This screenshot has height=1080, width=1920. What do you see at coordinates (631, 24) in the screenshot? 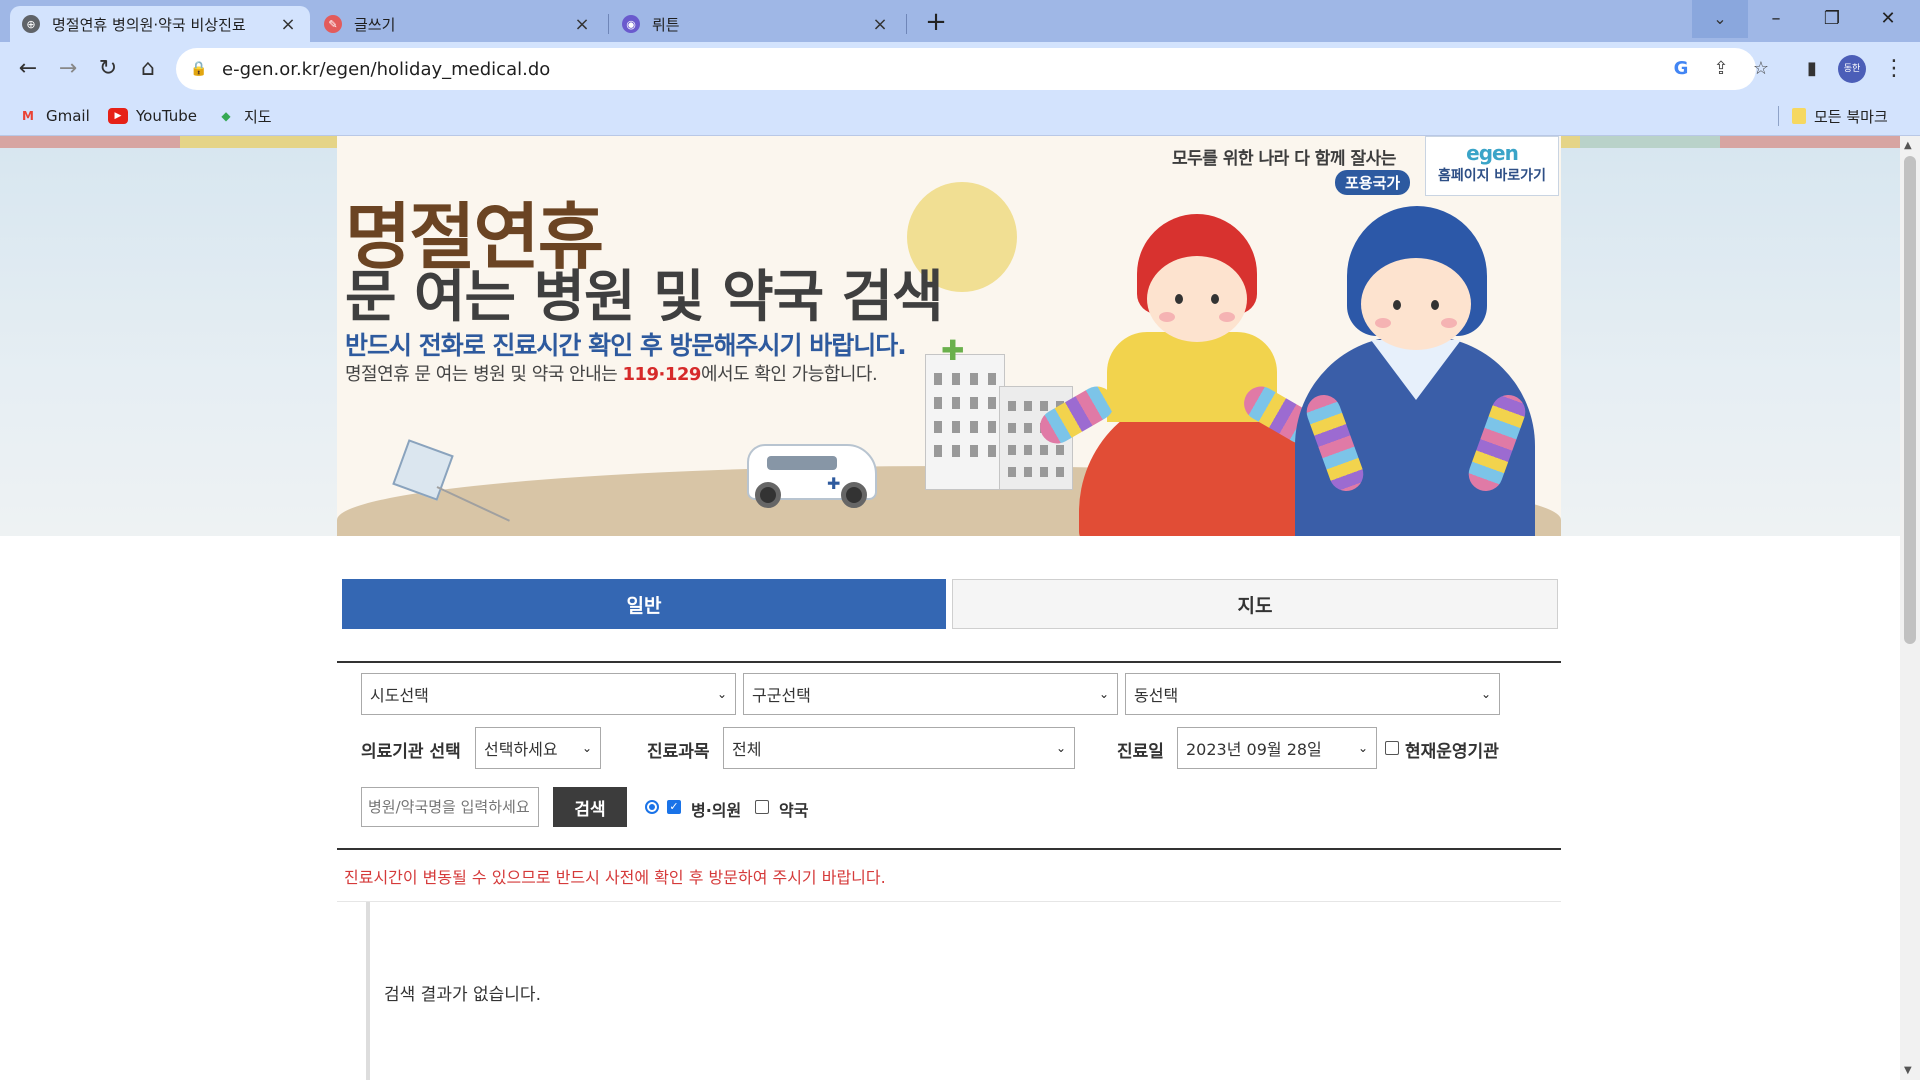
I see `wrtn-icon: ◉` at bounding box center [631, 24].